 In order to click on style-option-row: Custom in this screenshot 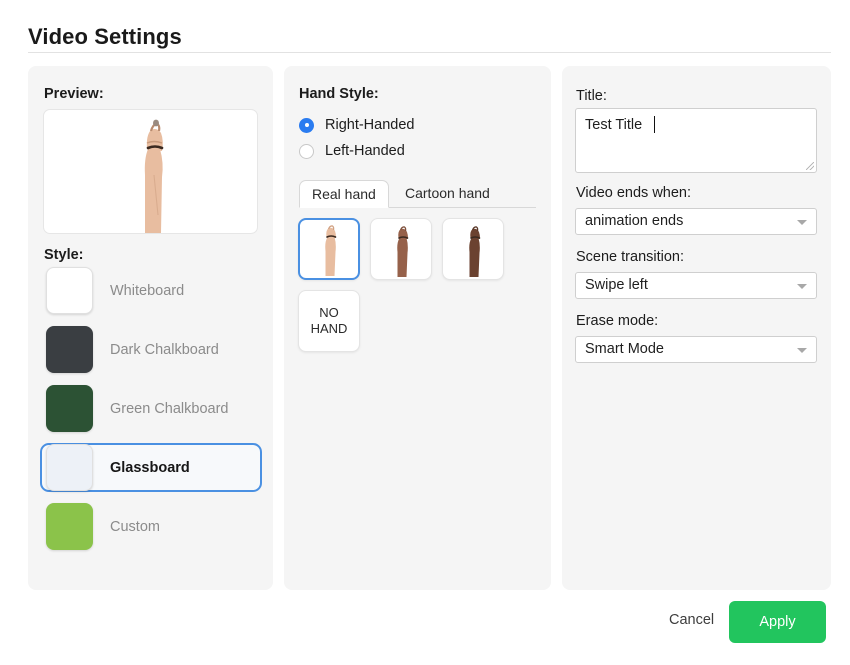, I will do `click(151, 526)`.